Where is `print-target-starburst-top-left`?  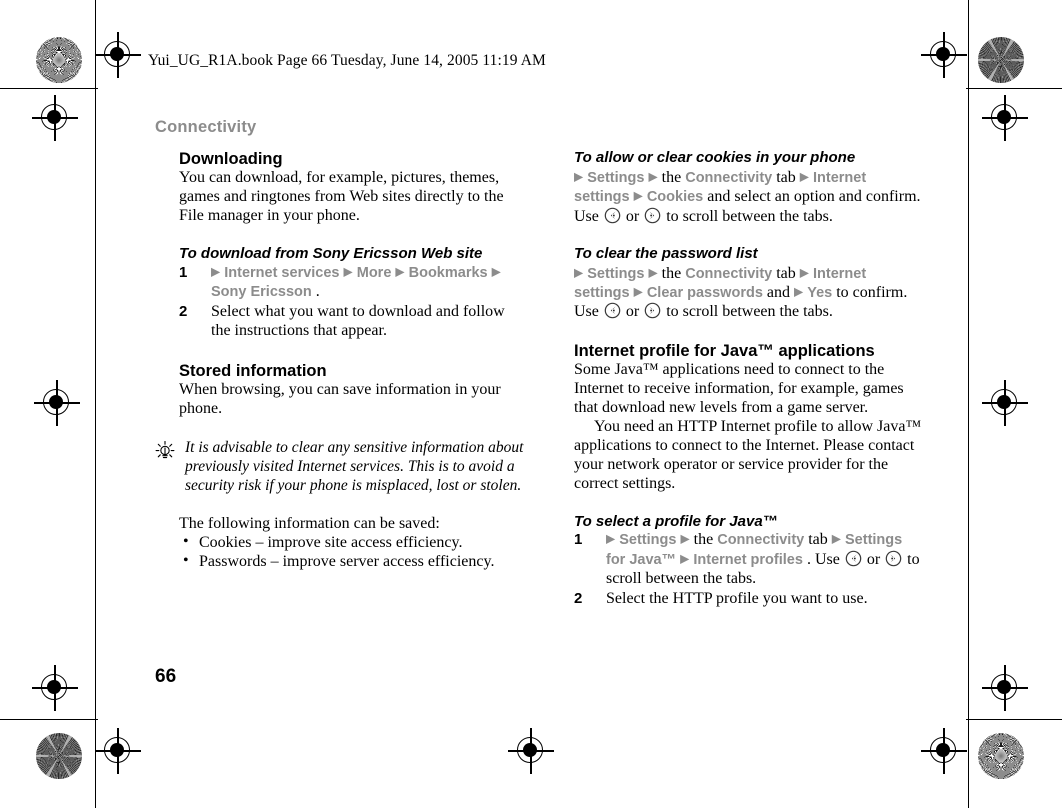
print-target-starburst-top-left is located at coordinates (59, 60).